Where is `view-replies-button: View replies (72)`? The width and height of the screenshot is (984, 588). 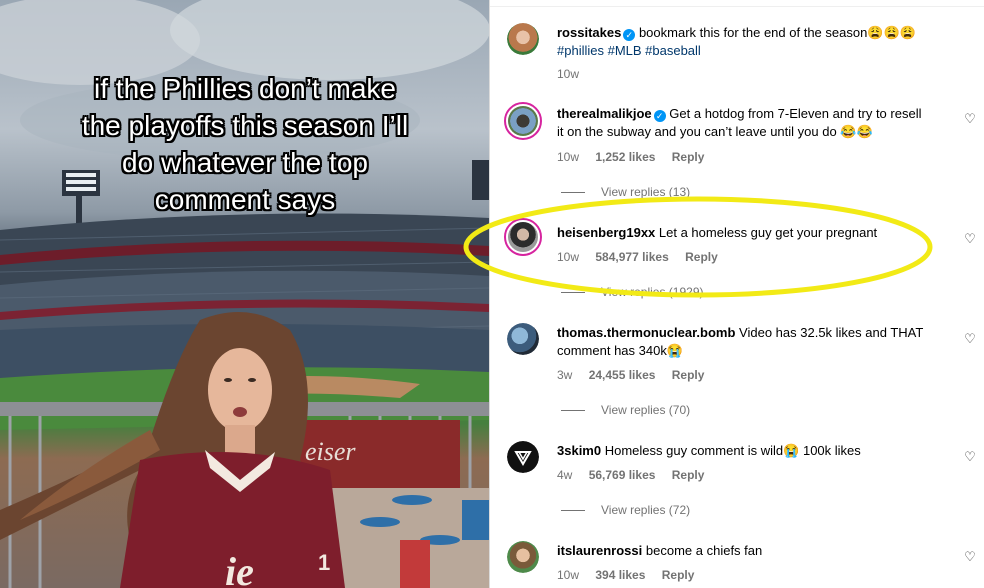 view-replies-button: View replies (72) is located at coordinates (625, 510).